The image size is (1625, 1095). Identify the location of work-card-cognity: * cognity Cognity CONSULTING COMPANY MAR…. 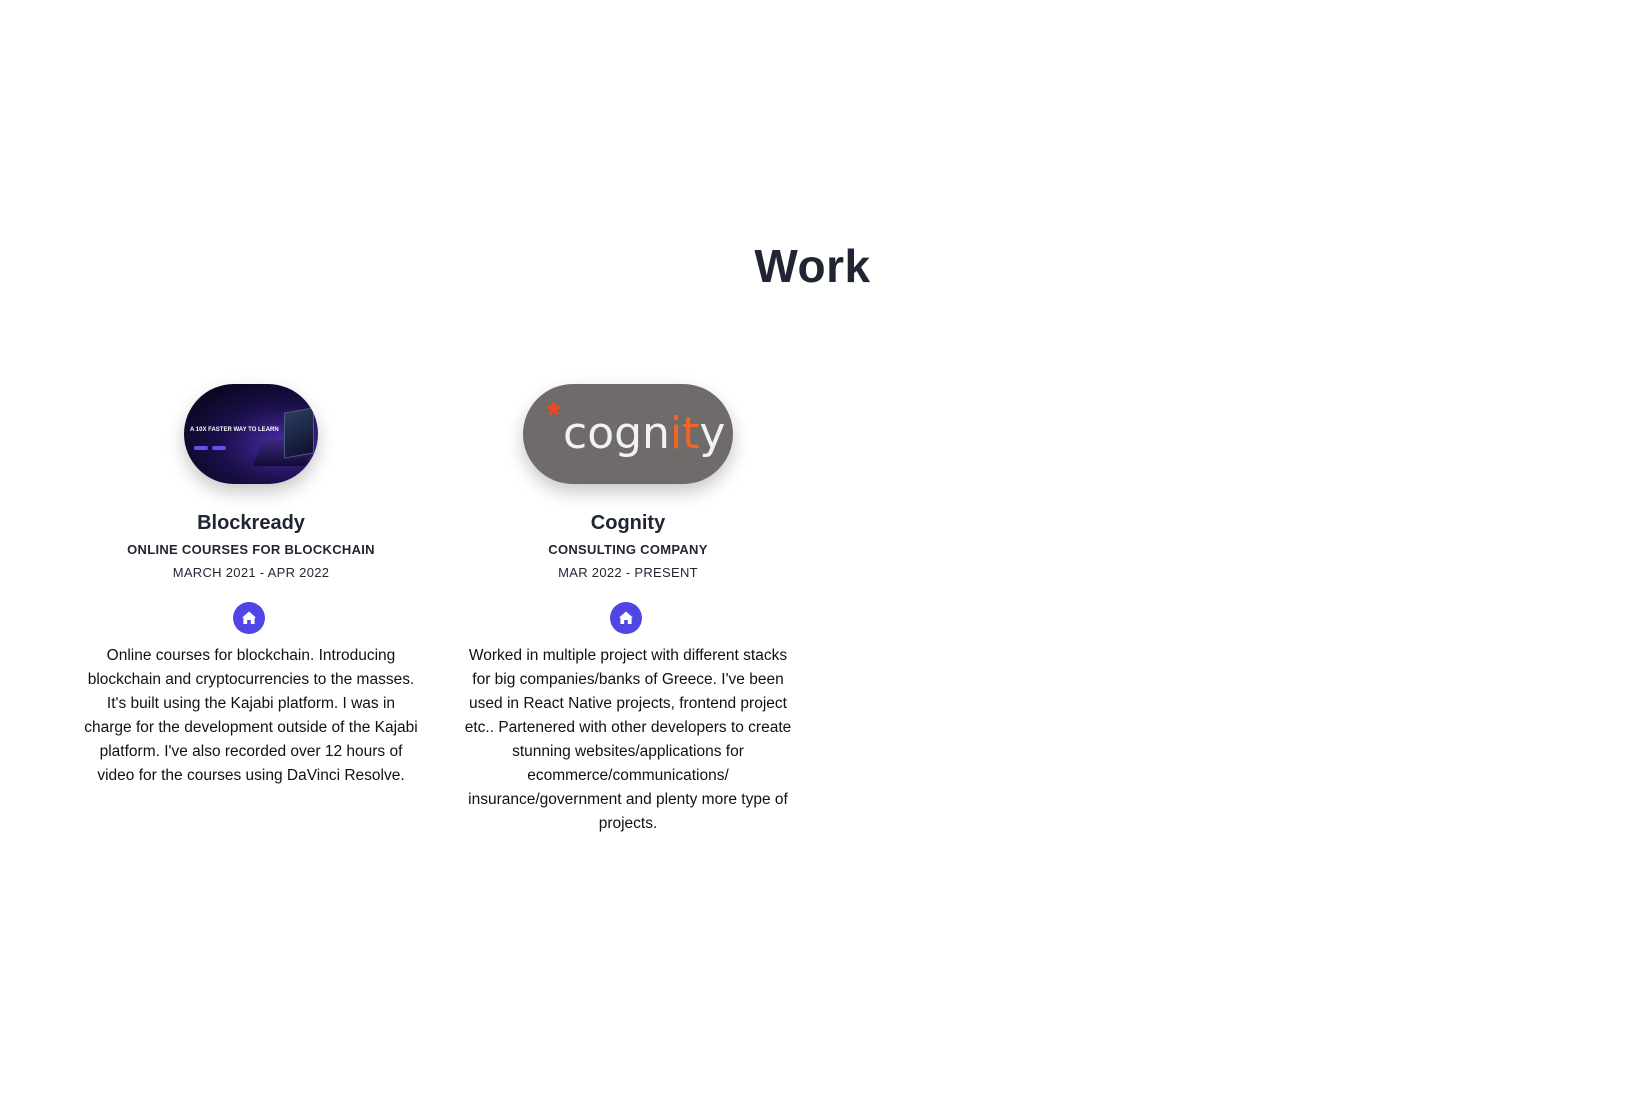
(628, 610).